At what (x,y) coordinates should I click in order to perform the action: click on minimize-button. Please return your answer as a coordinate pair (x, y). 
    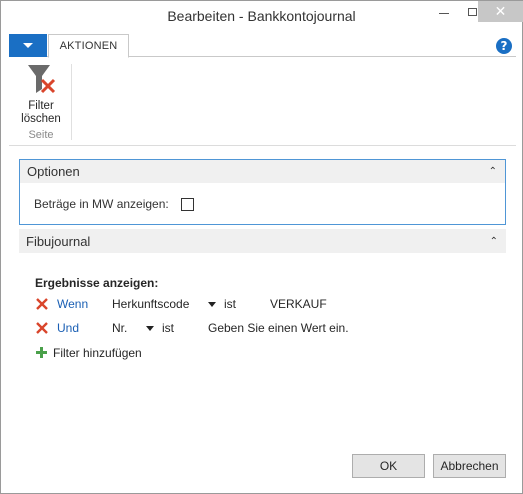
    Looking at the image, I should click on (444, 11).